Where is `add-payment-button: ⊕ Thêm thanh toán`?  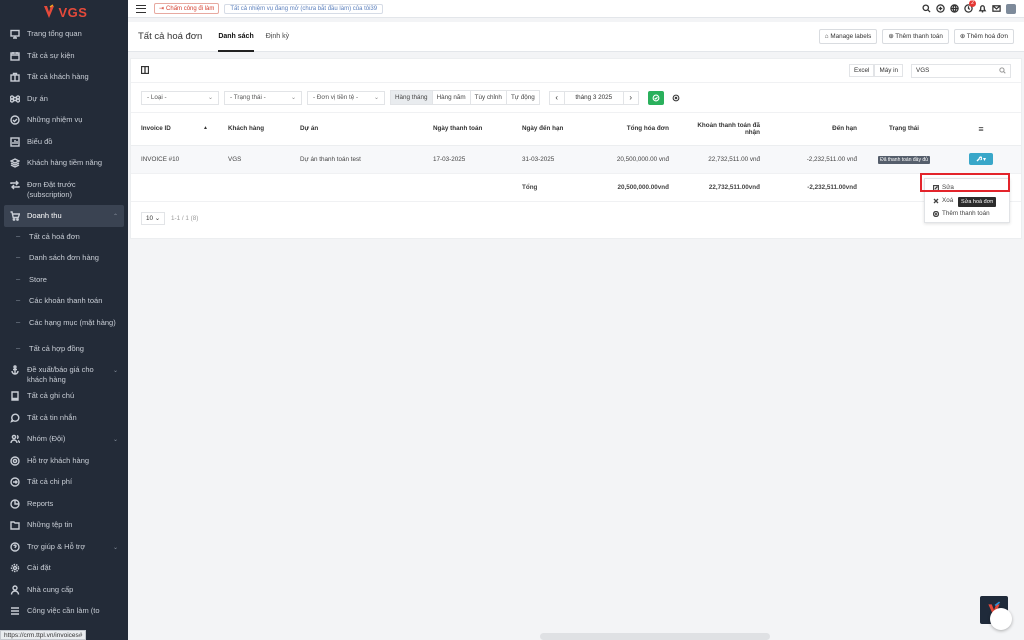
add-payment-button: ⊕ Thêm thanh toán is located at coordinates (915, 36).